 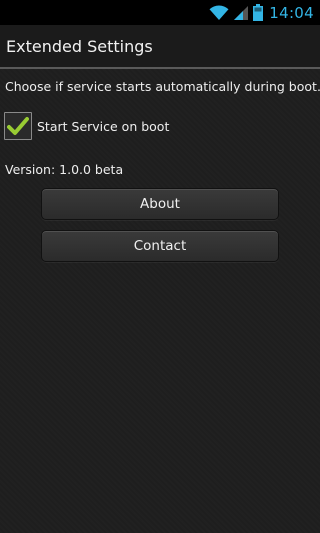 I want to click on title-bar: Extended Settings, so click(x=160, y=47).